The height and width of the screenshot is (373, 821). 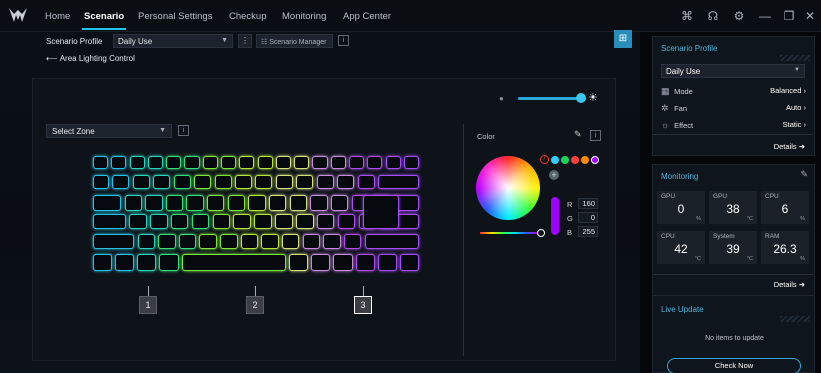 I want to click on zone-3-button: 3, so click(x=363, y=305).